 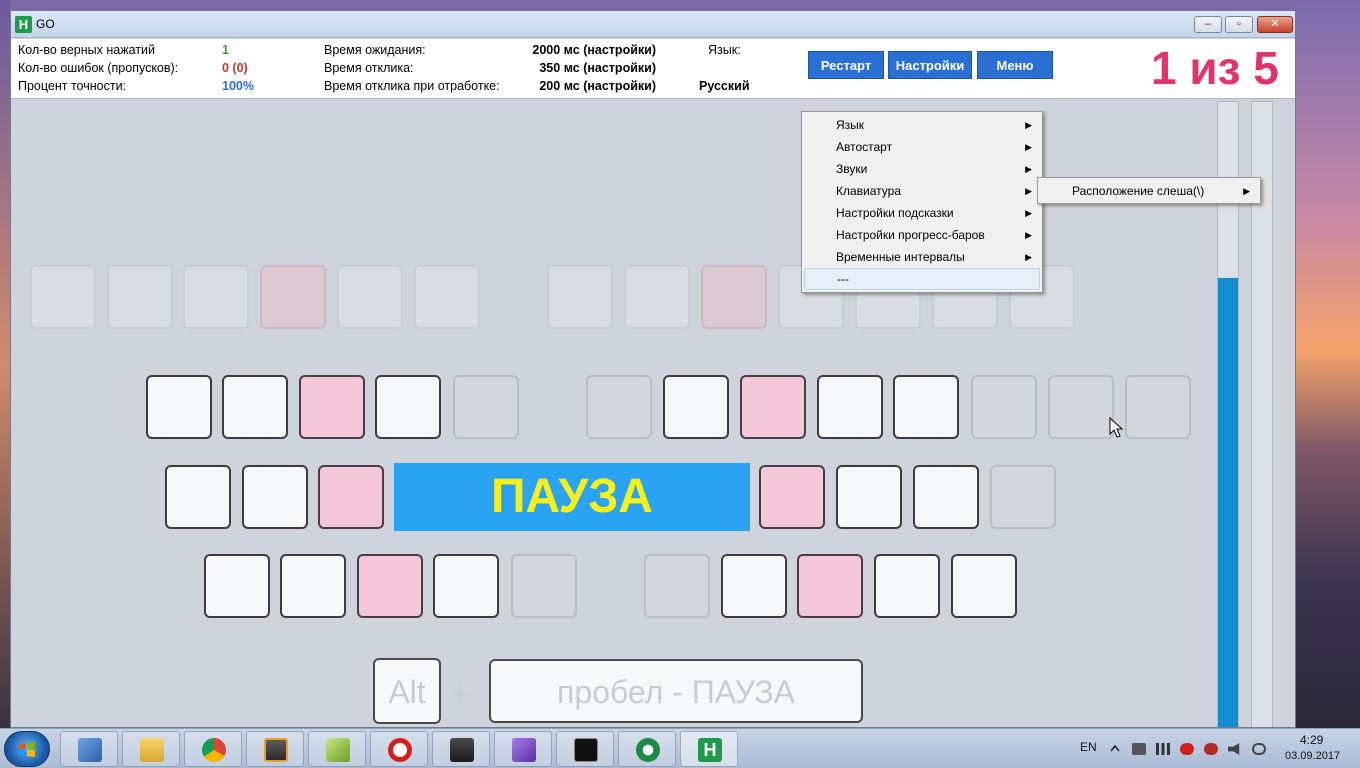 I want to click on correct-label: Кол-во верных нажатий, so click(x=86, y=50).